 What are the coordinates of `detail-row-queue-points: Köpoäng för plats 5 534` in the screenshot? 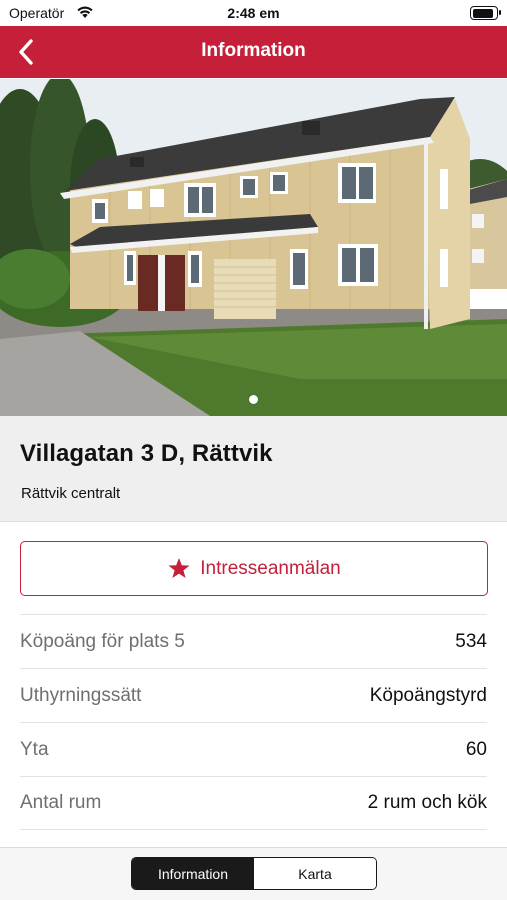 It's located at (253, 641).